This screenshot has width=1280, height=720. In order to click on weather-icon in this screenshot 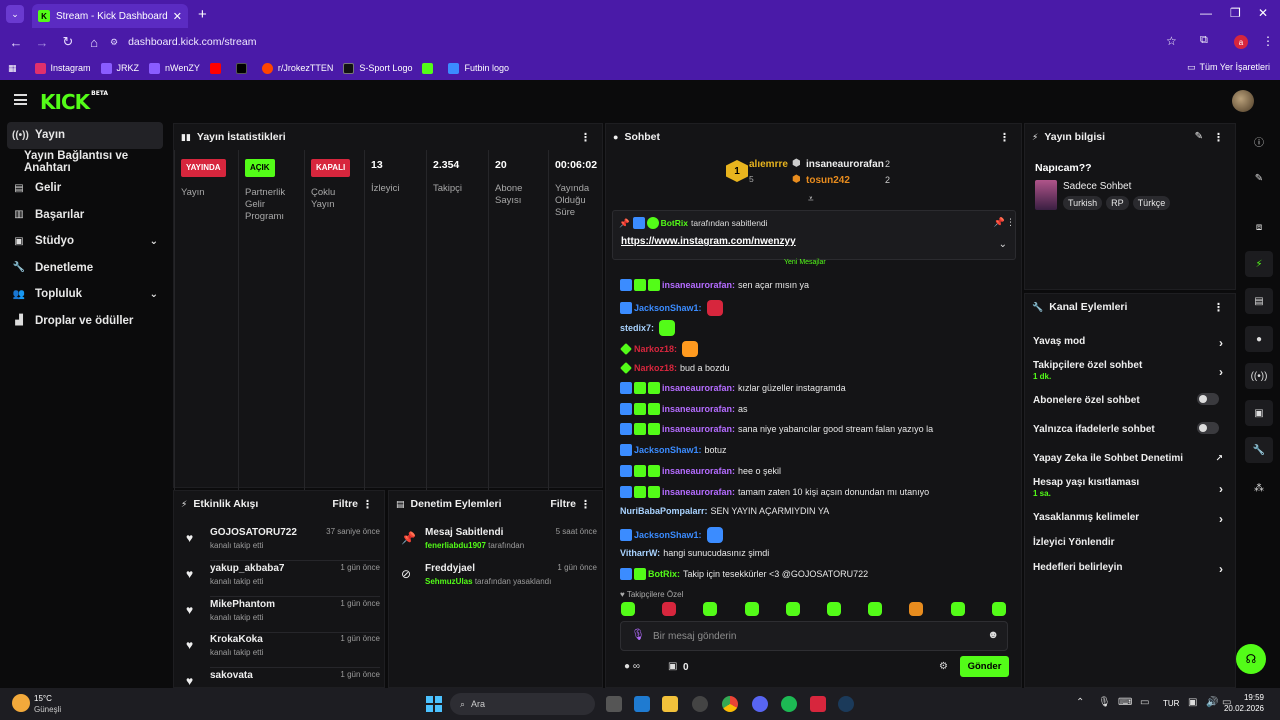, I will do `click(21, 703)`.